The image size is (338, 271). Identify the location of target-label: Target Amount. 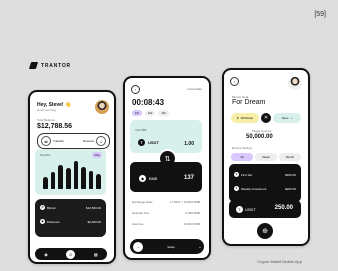
(262, 131).